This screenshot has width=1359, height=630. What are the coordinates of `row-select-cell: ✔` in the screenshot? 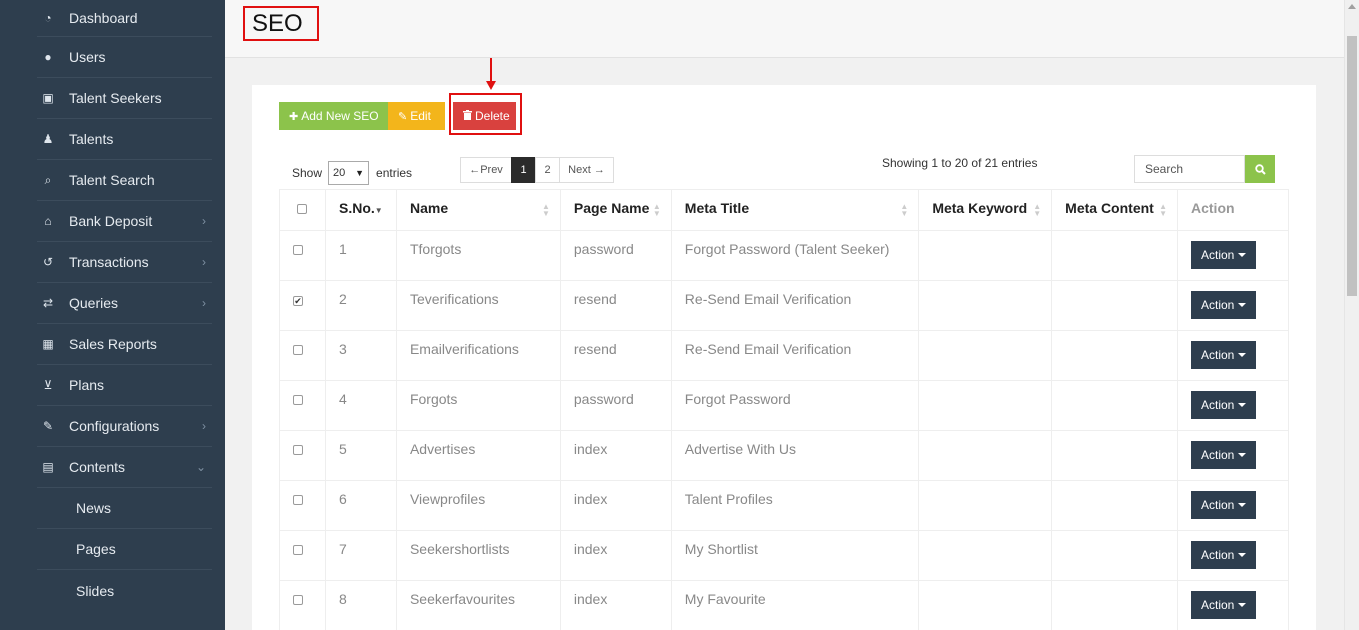 It's located at (302, 305).